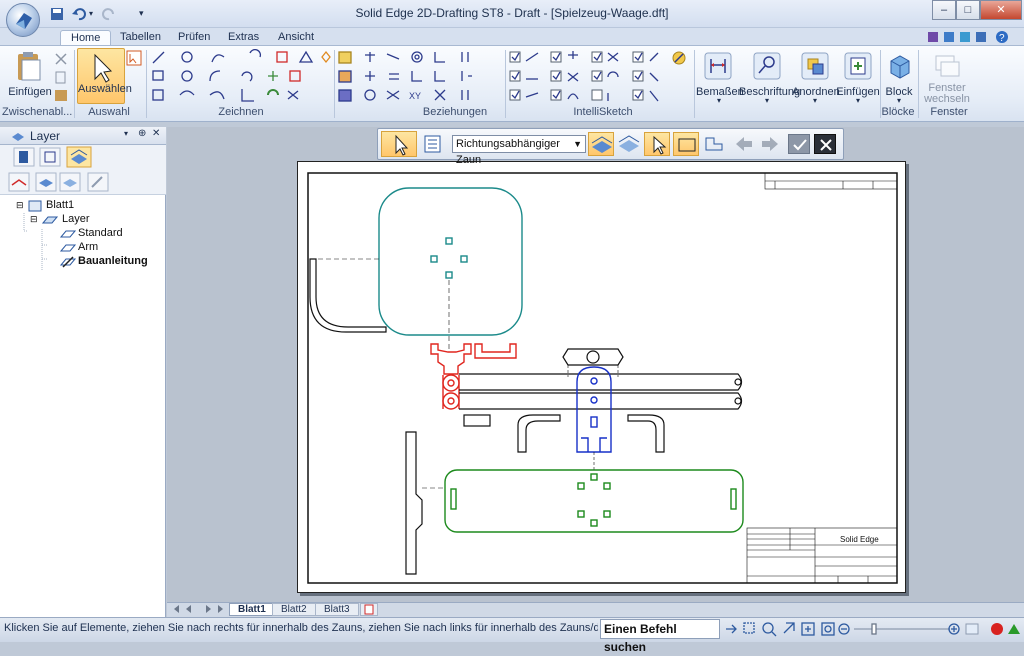 The width and height of the screenshot is (1024, 656). What do you see at coordinates (142, 133) in the screenshot?
I see `pin-icon: ⊕` at bounding box center [142, 133].